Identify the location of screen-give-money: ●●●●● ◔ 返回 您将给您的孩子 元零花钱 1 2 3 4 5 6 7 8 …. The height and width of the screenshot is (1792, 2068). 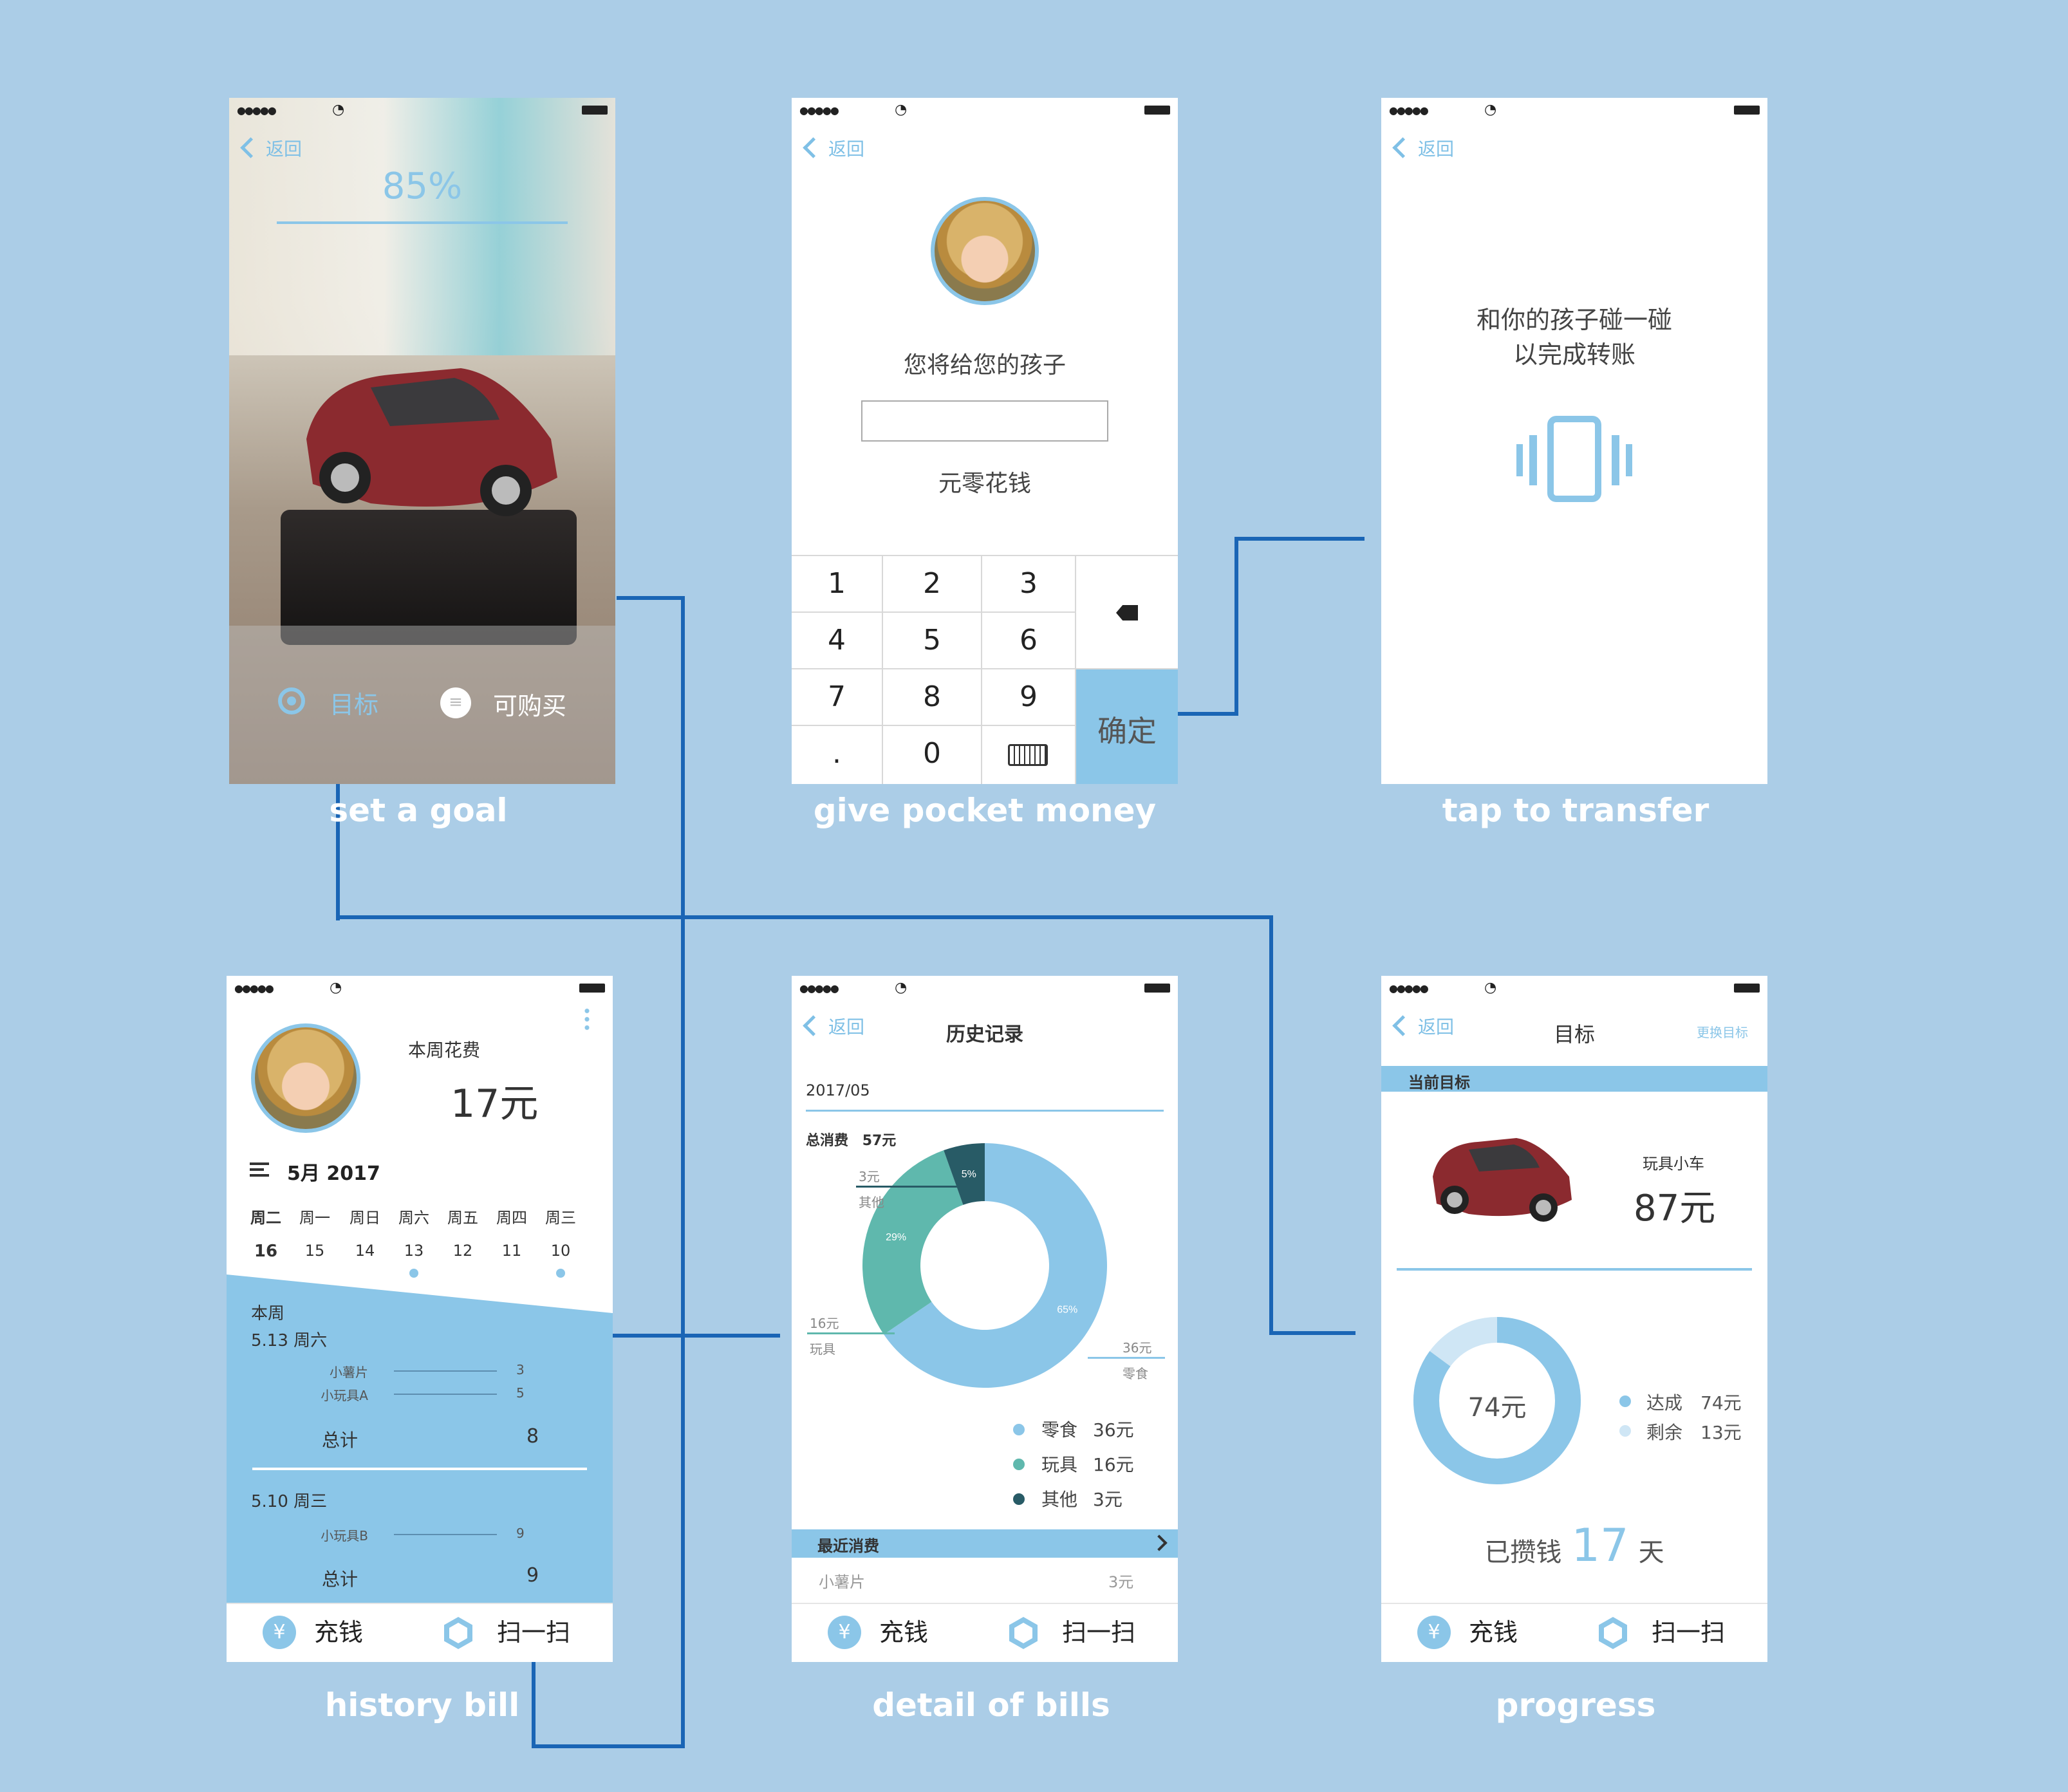
(985, 441).